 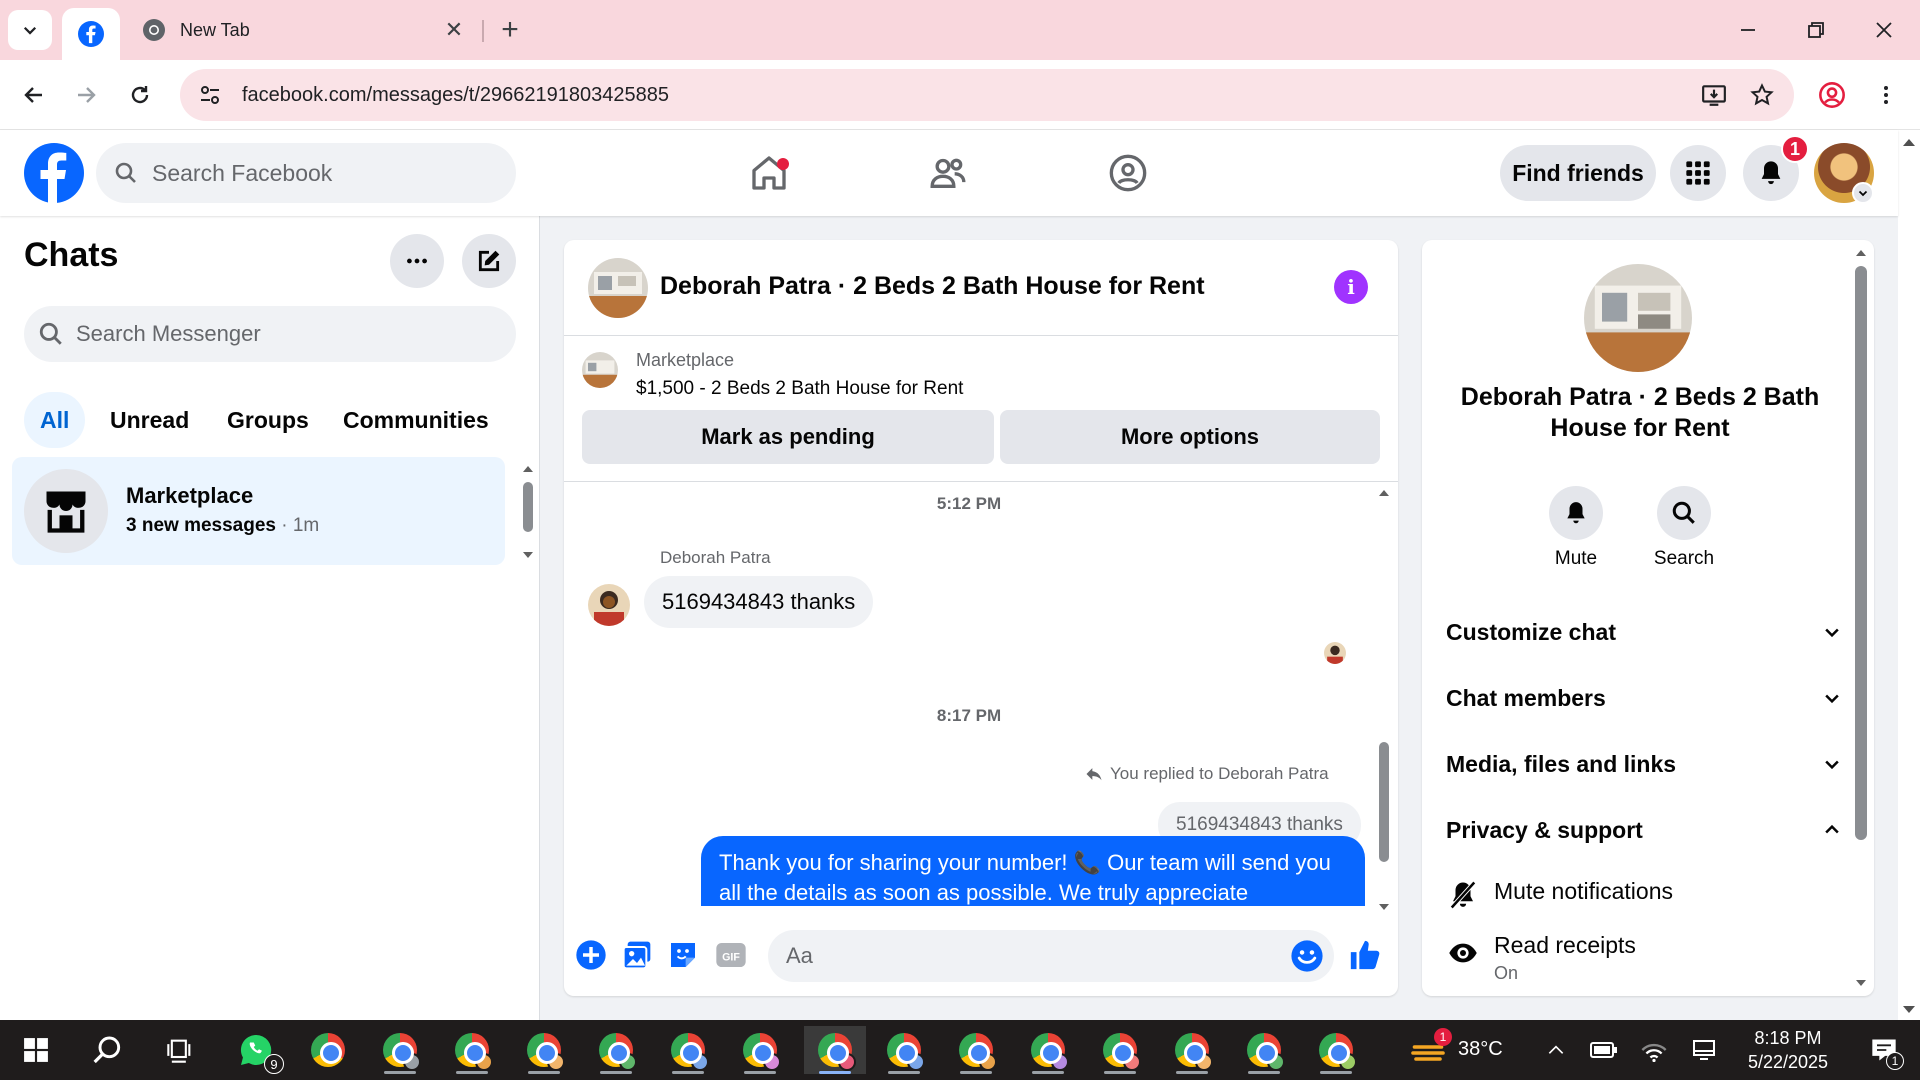 What do you see at coordinates (1886, 95) in the screenshot?
I see `browser-menu-button` at bounding box center [1886, 95].